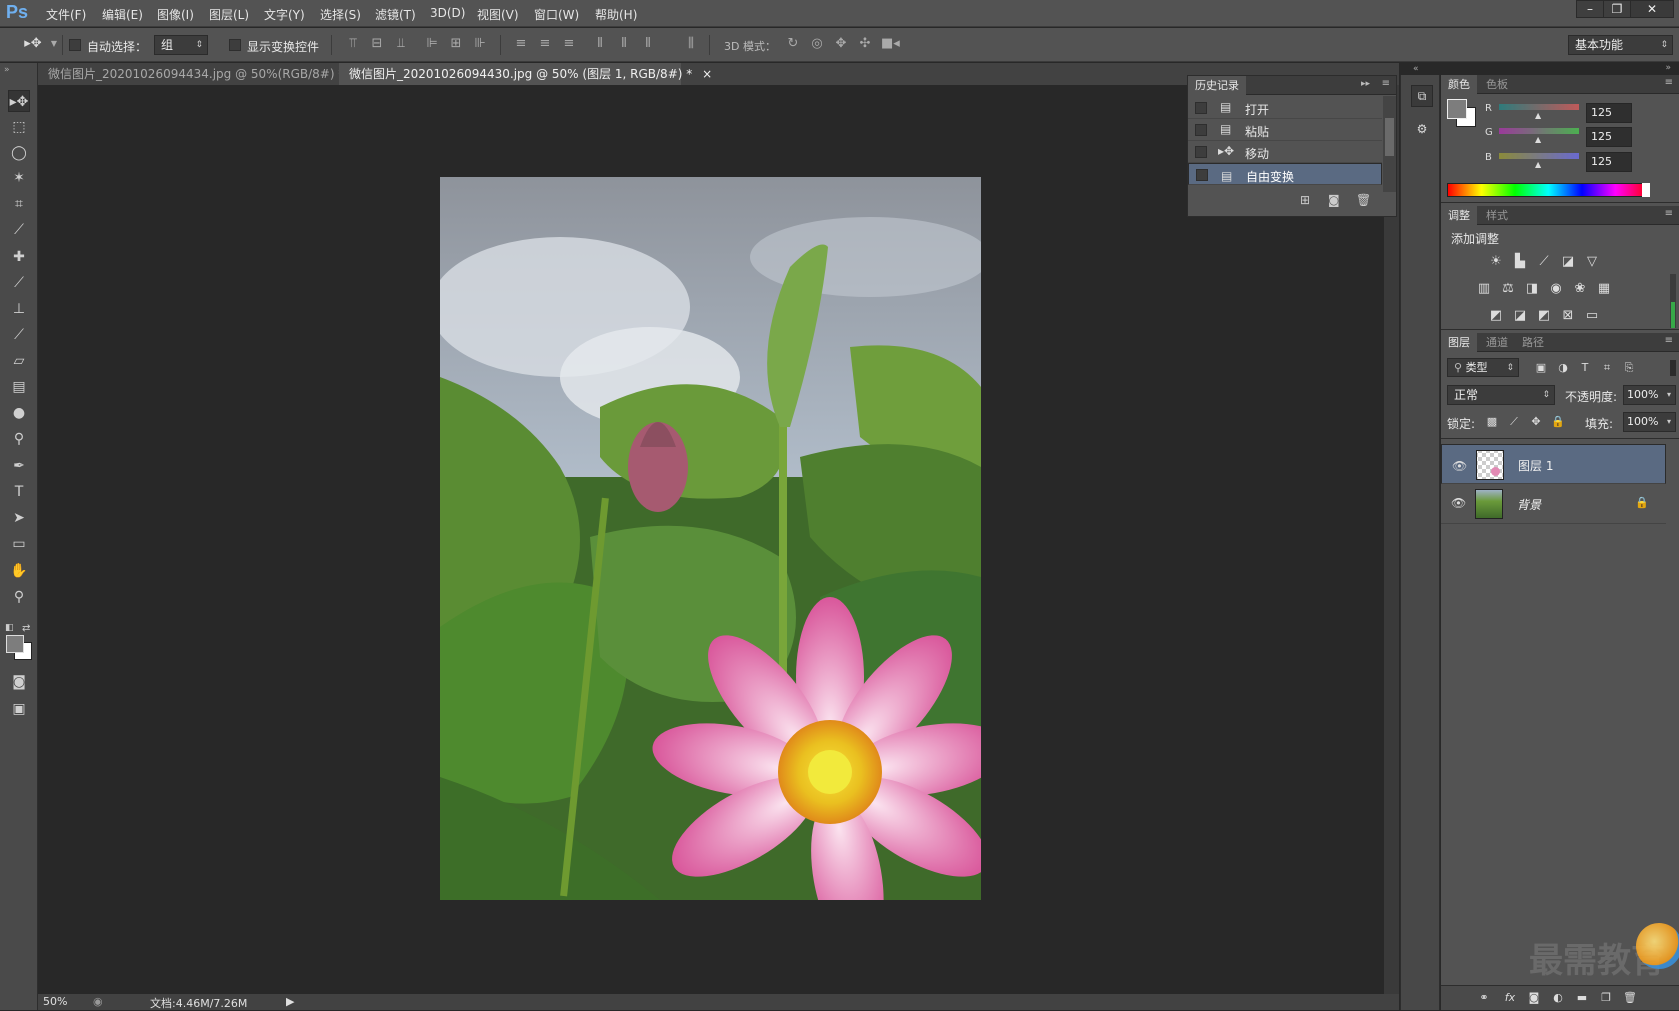 This screenshot has width=1679, height=1011. I want to click on red-value-input: 125, so click(1609, 113).